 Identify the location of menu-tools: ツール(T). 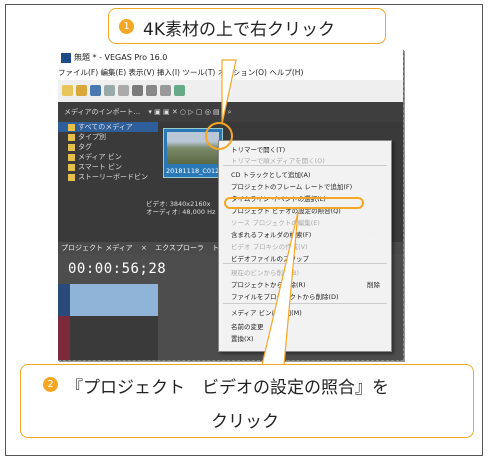
(198, 72).